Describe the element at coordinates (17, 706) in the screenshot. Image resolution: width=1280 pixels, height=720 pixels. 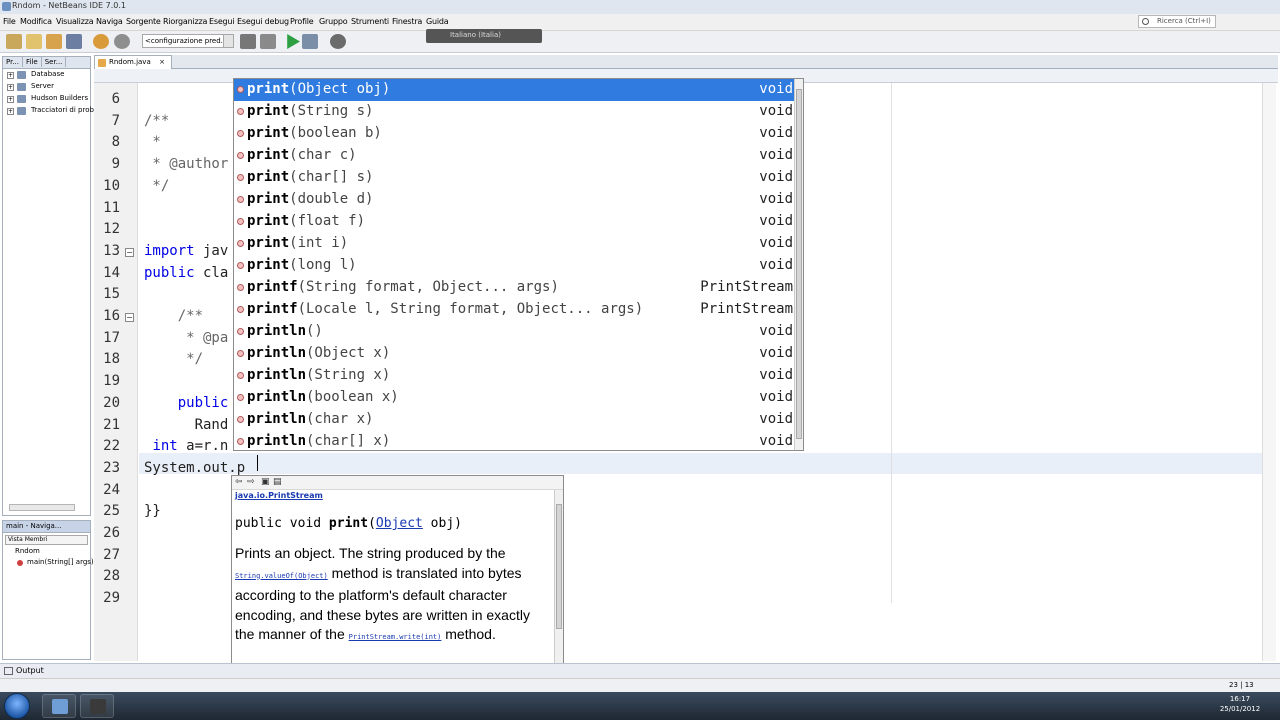
I see `start-button` at that location.